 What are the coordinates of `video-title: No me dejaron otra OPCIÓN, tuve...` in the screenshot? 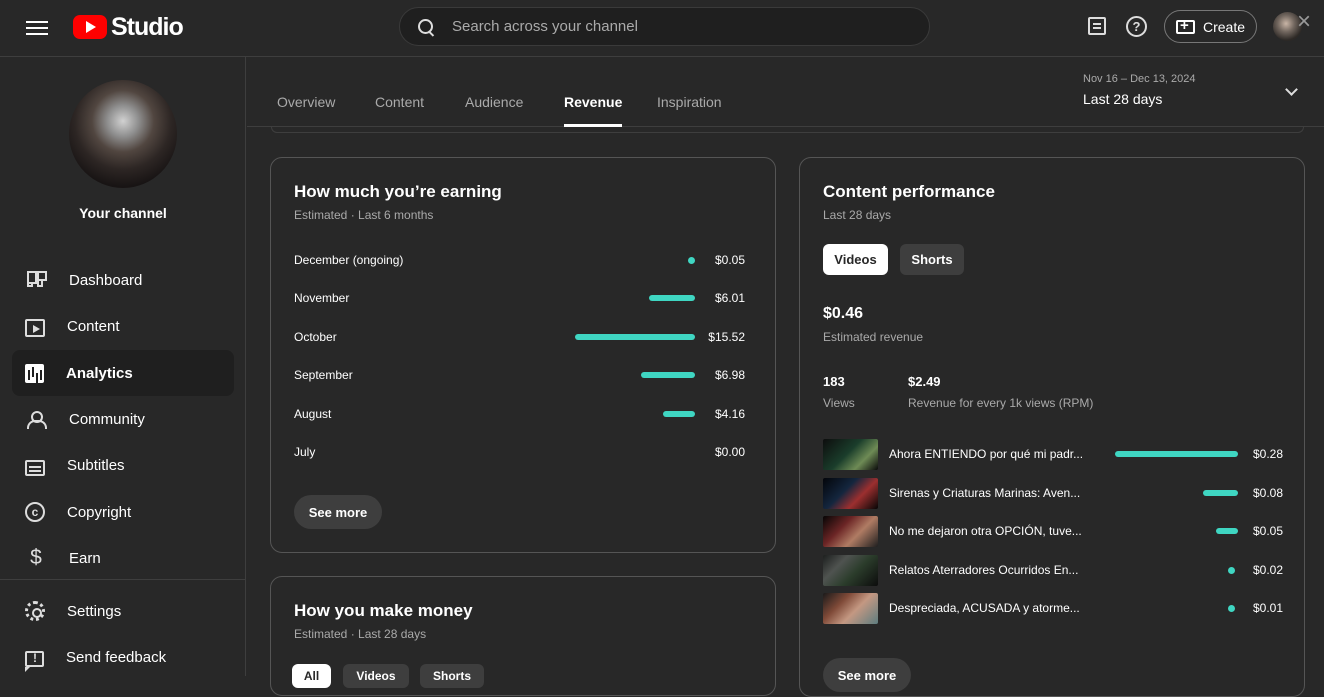 It's located at (988, 531).